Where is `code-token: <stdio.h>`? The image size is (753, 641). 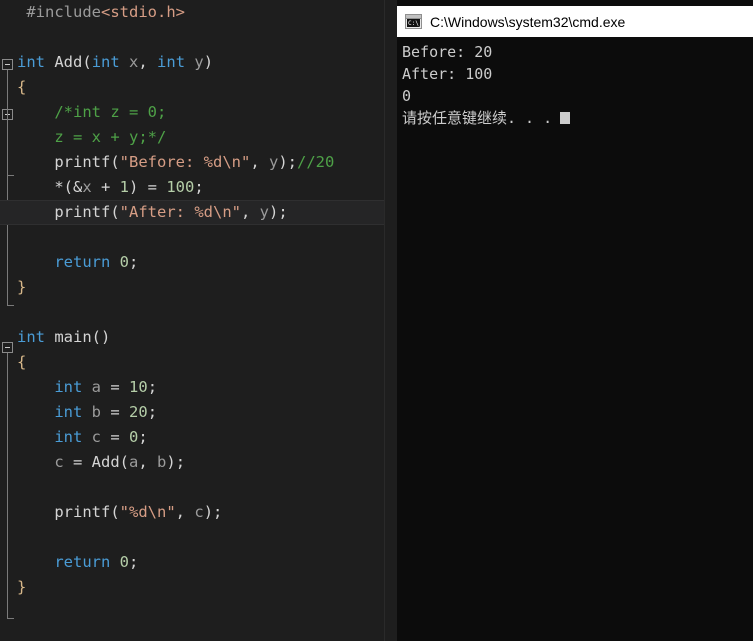 code-token: <stdio.h> is located at coordinates (143, 12).